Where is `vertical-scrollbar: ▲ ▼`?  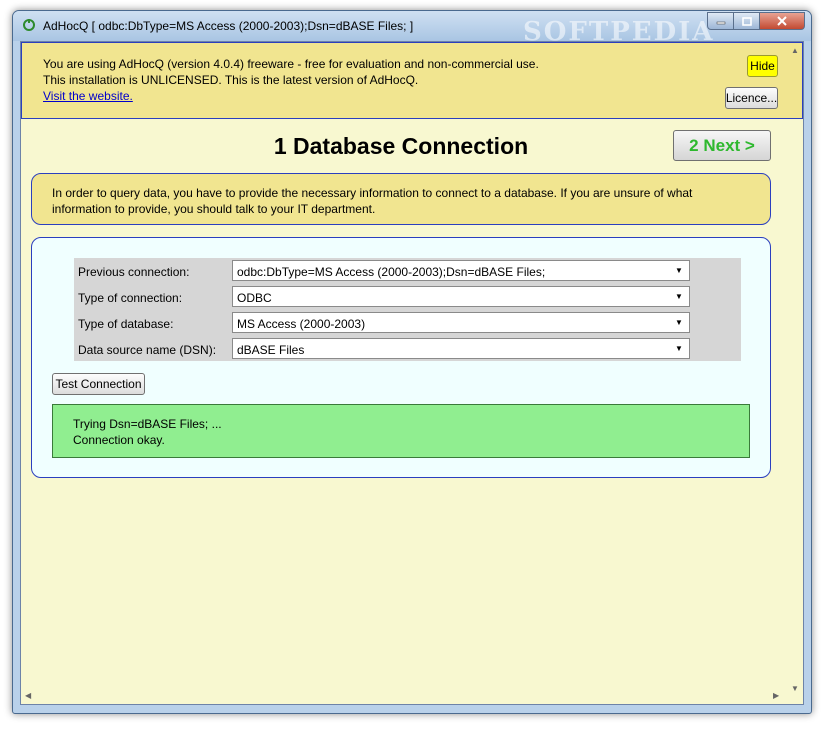
vertical-scrollbar: ▲ ▼ is located at coordinates (794, 373).